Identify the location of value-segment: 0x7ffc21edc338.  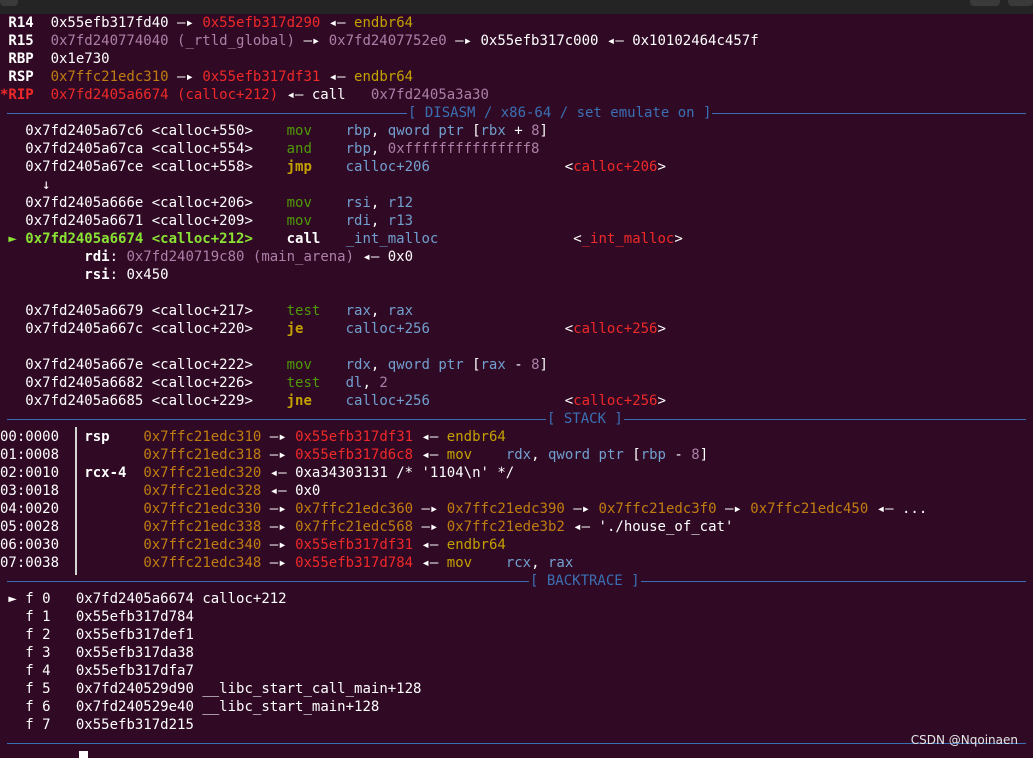
(202, 527).